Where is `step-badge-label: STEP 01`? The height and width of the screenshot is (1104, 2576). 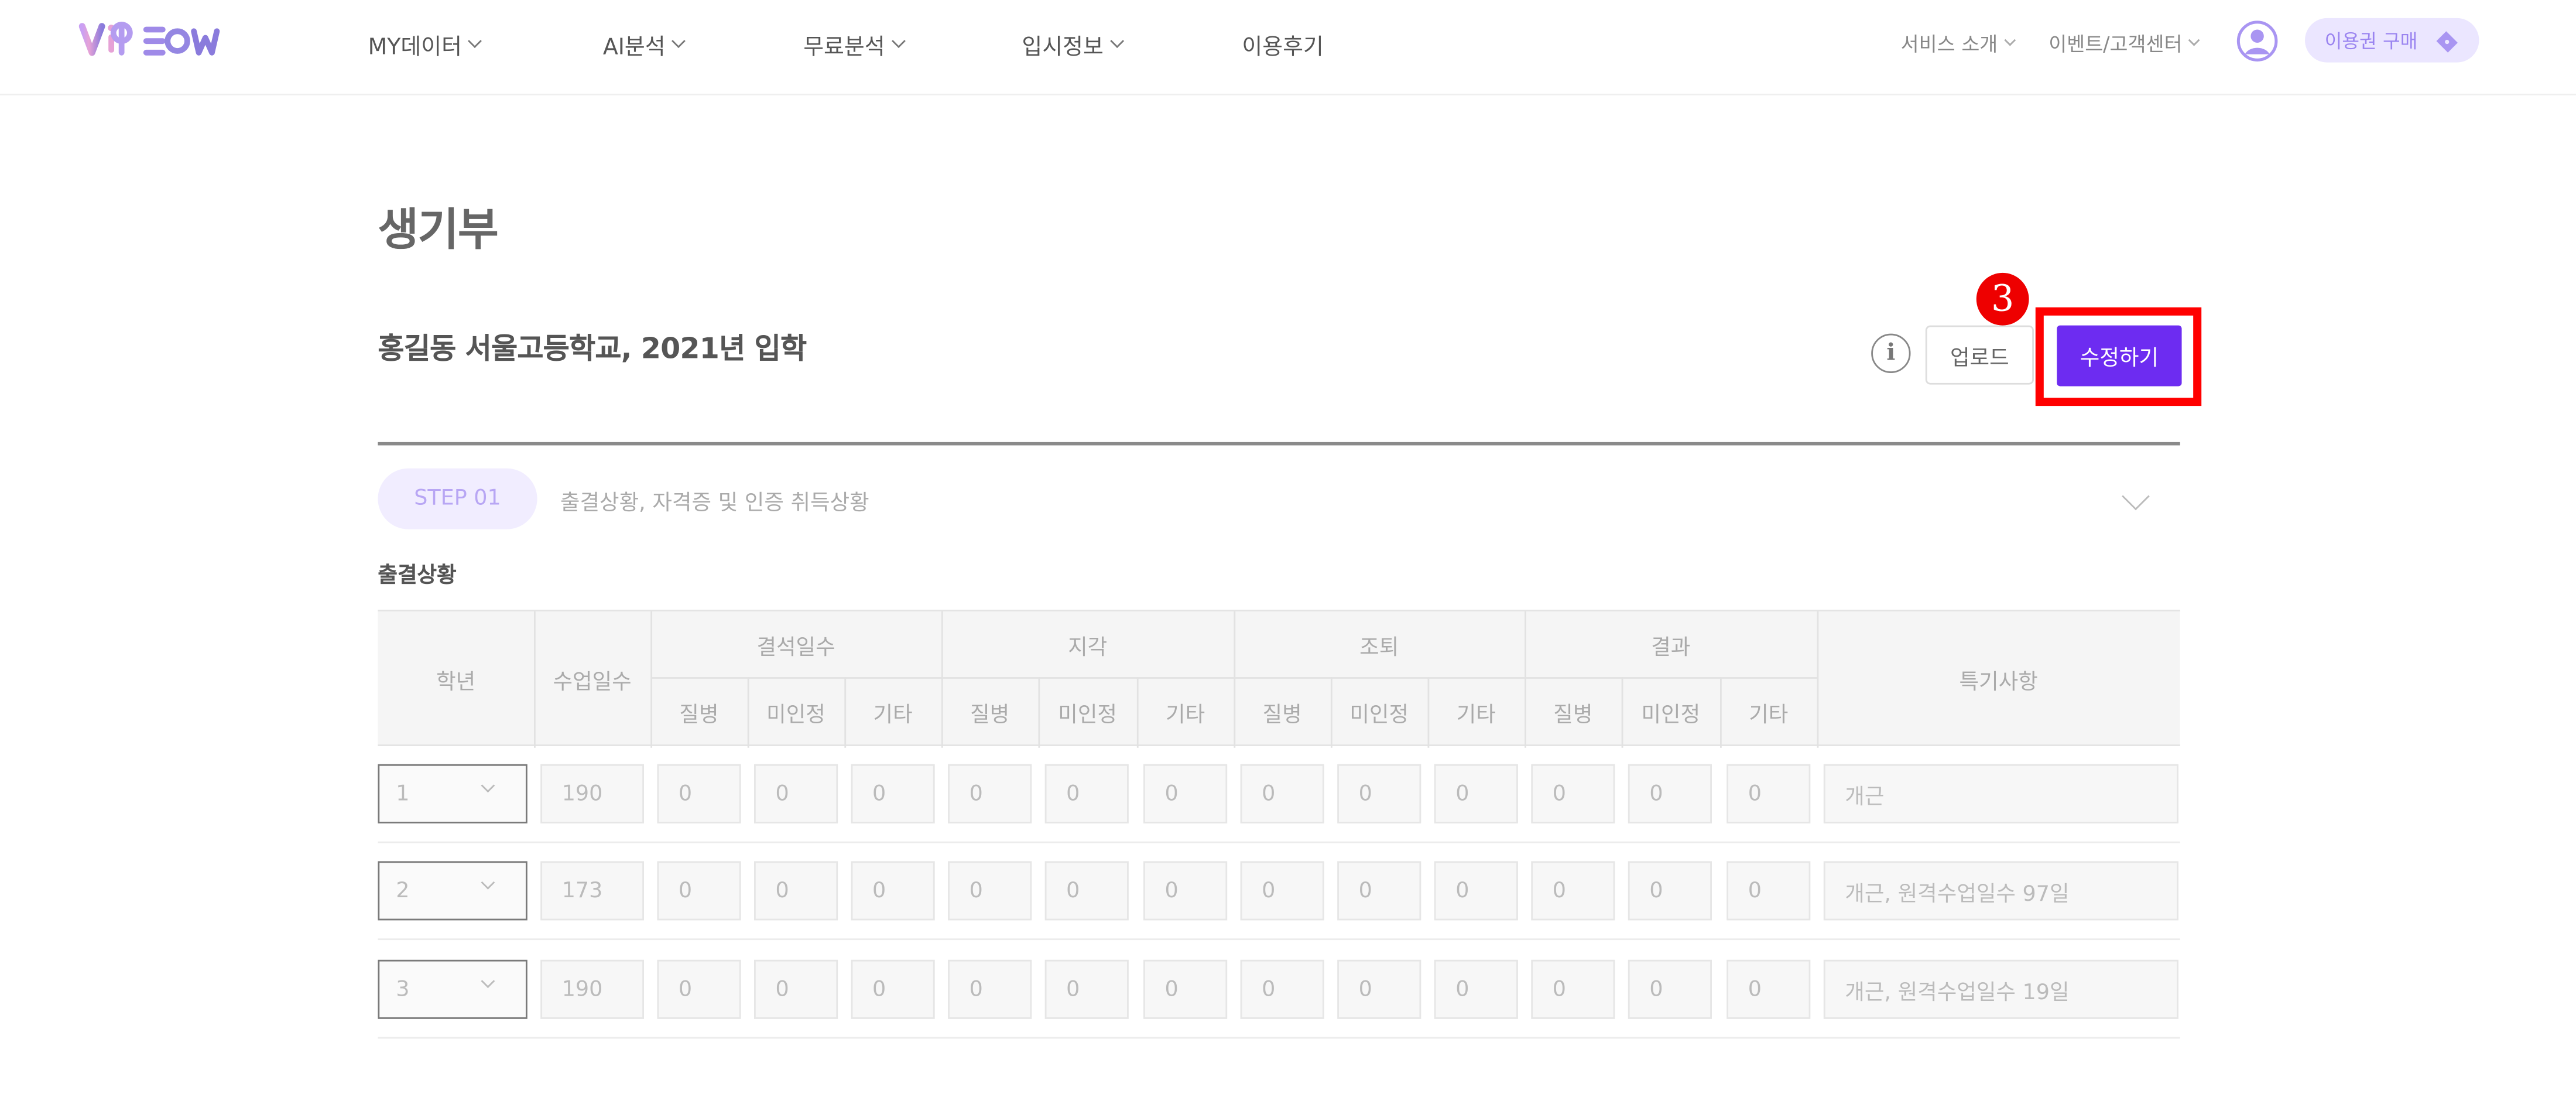
step-badge-label: STEP 01 is located at coordinates (457, 499).